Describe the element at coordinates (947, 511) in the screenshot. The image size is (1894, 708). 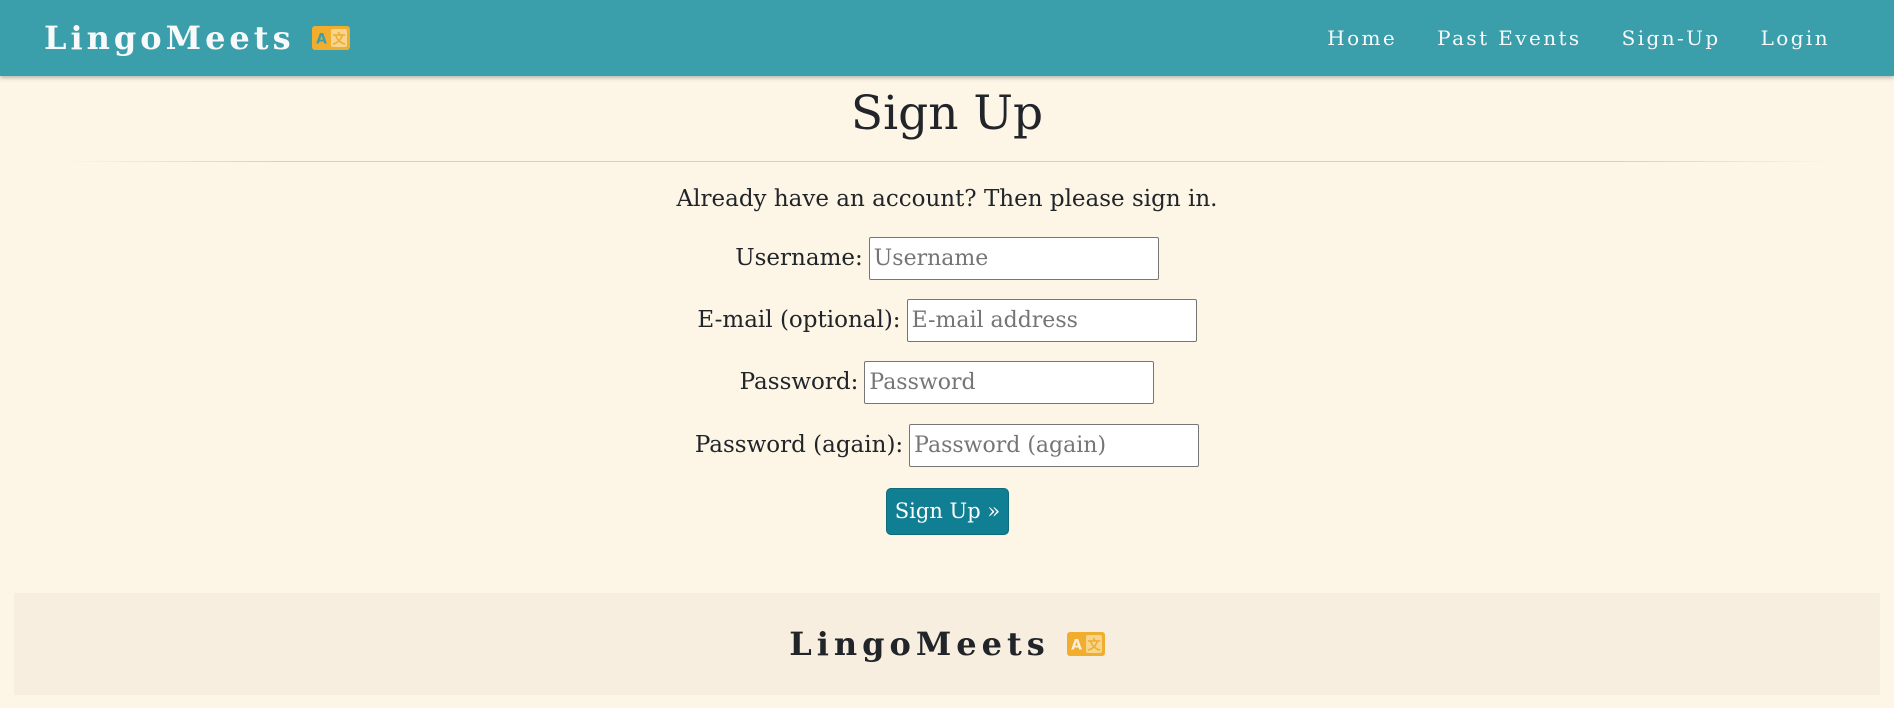
I see `sign-up-button: Sign Up »` at that location.